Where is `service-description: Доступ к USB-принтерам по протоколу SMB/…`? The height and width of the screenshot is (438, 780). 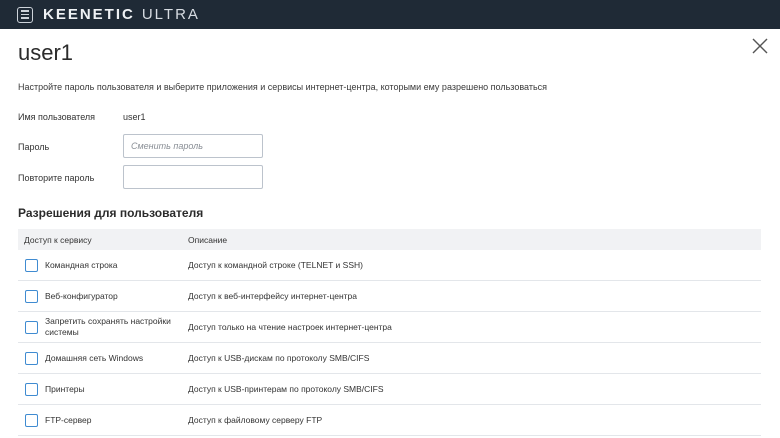 service-description: Доступ к USB-принтерам по протоколу SMB/… is located at coordinates (286, 389).